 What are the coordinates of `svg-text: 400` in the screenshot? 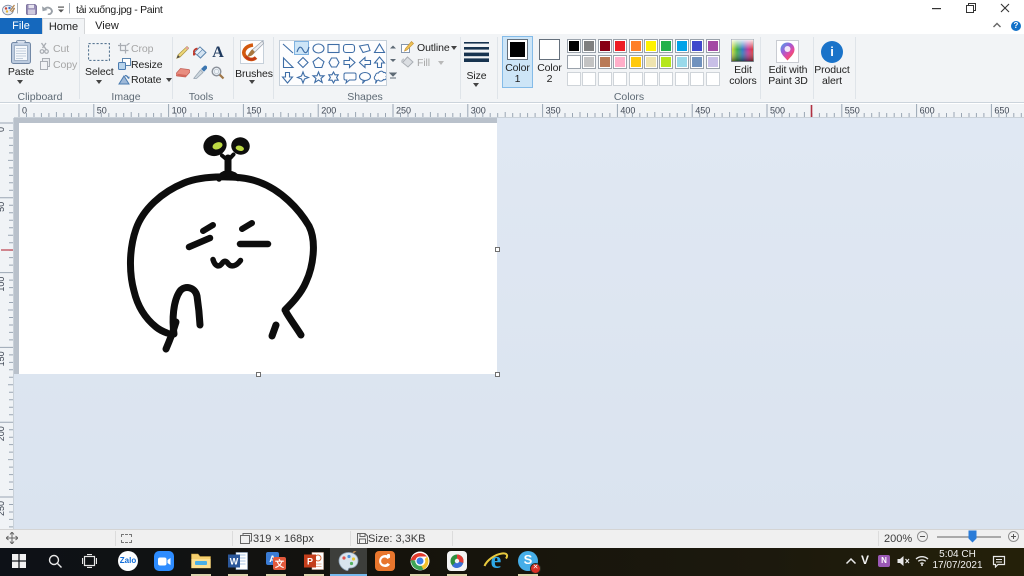 It's located at (627, 111).